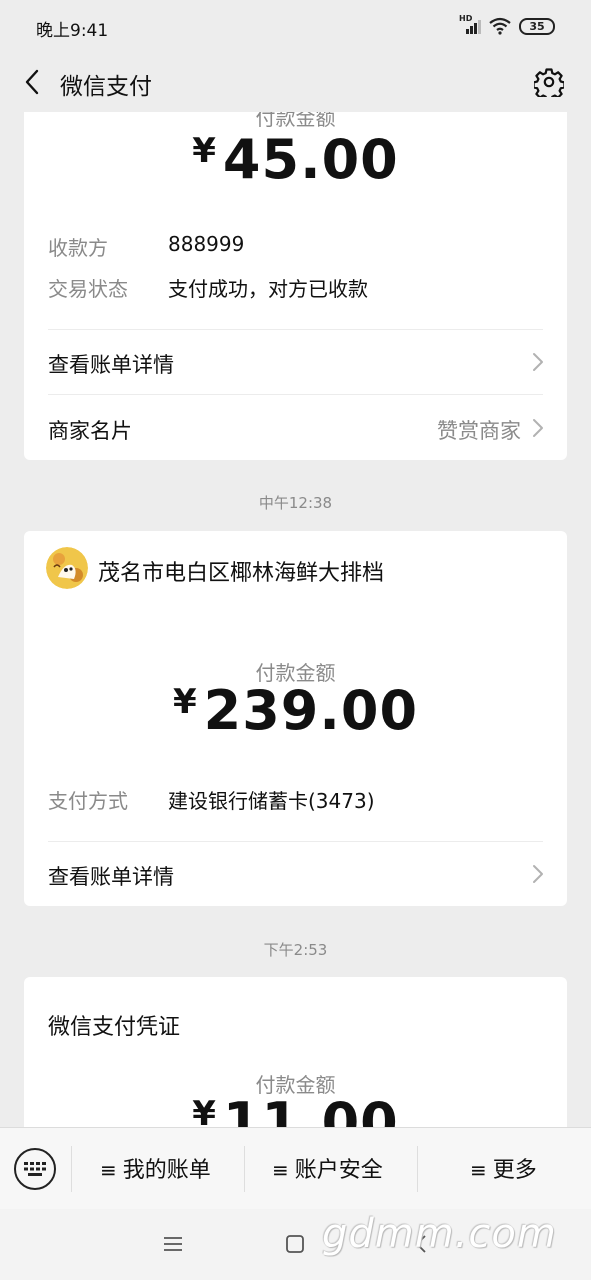  I want to click on status-value: 支付成功，对方已收款, so click(268, 289).